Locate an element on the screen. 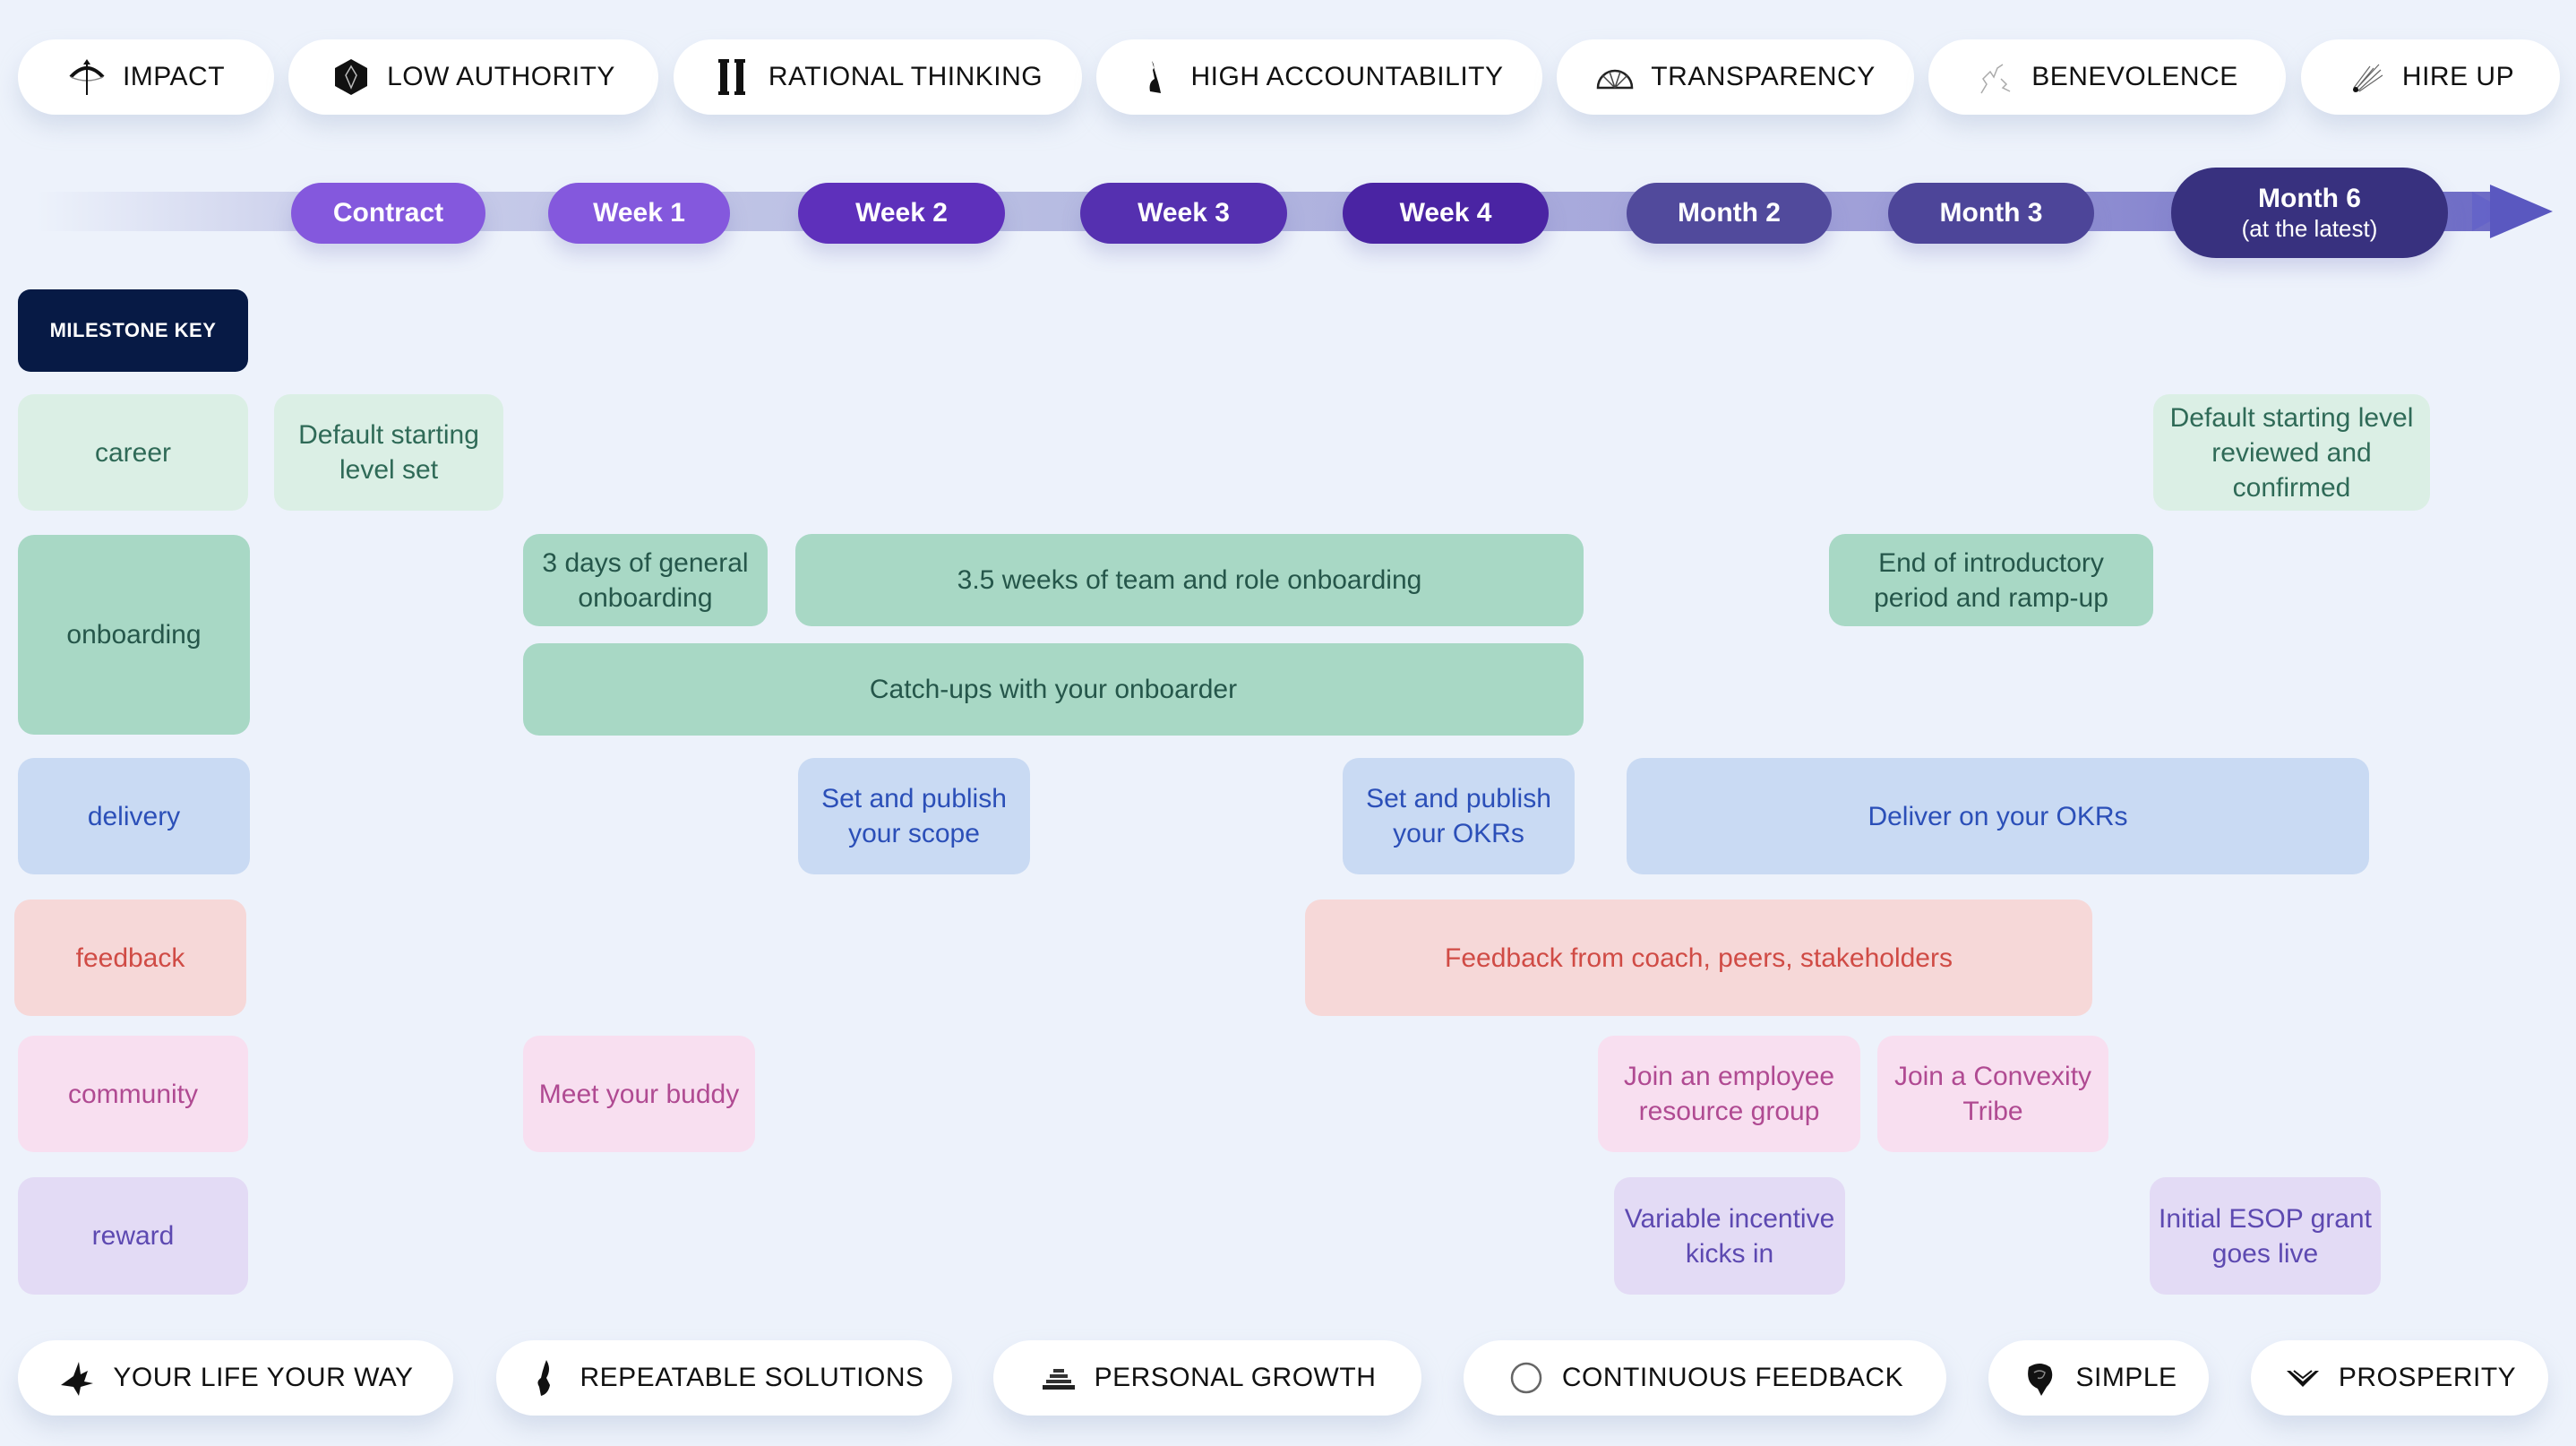  value-label: HIGH ACCOUNTABILITY is located at coordinates (1347, 76).